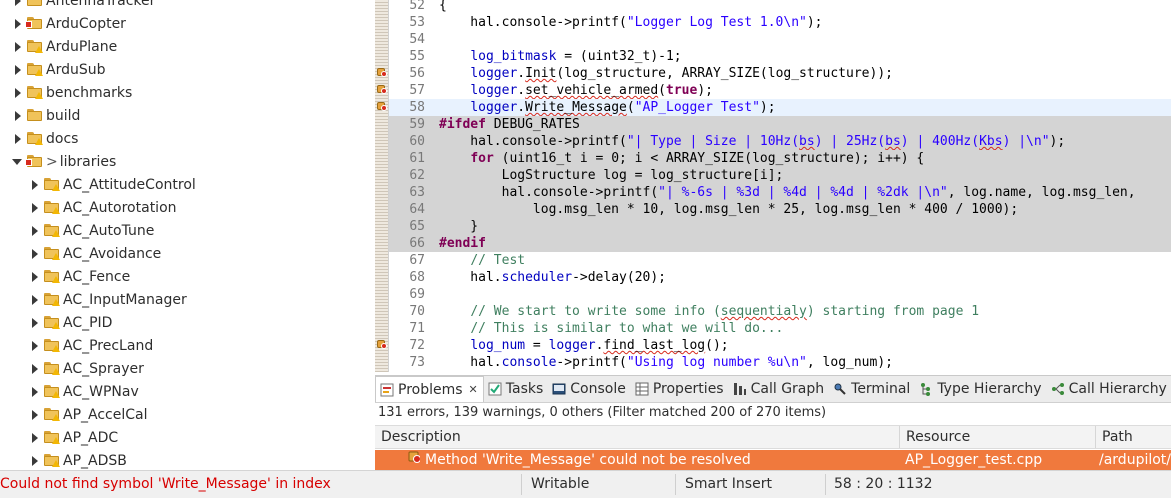  I want to click on tree-item: AP_ADC, so click(73, 437).